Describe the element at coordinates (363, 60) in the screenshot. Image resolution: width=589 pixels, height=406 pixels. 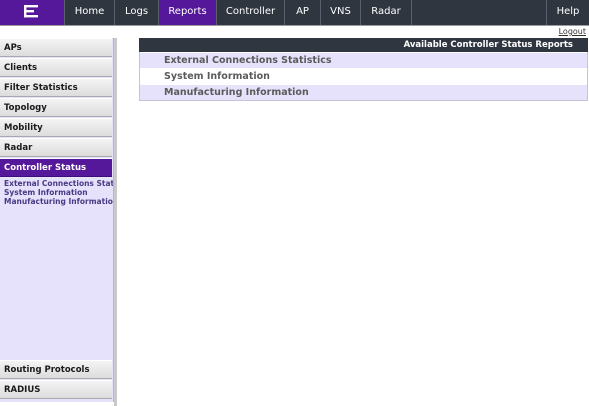
I see `report-link-external-connections: External Connections Statistics` at that location.